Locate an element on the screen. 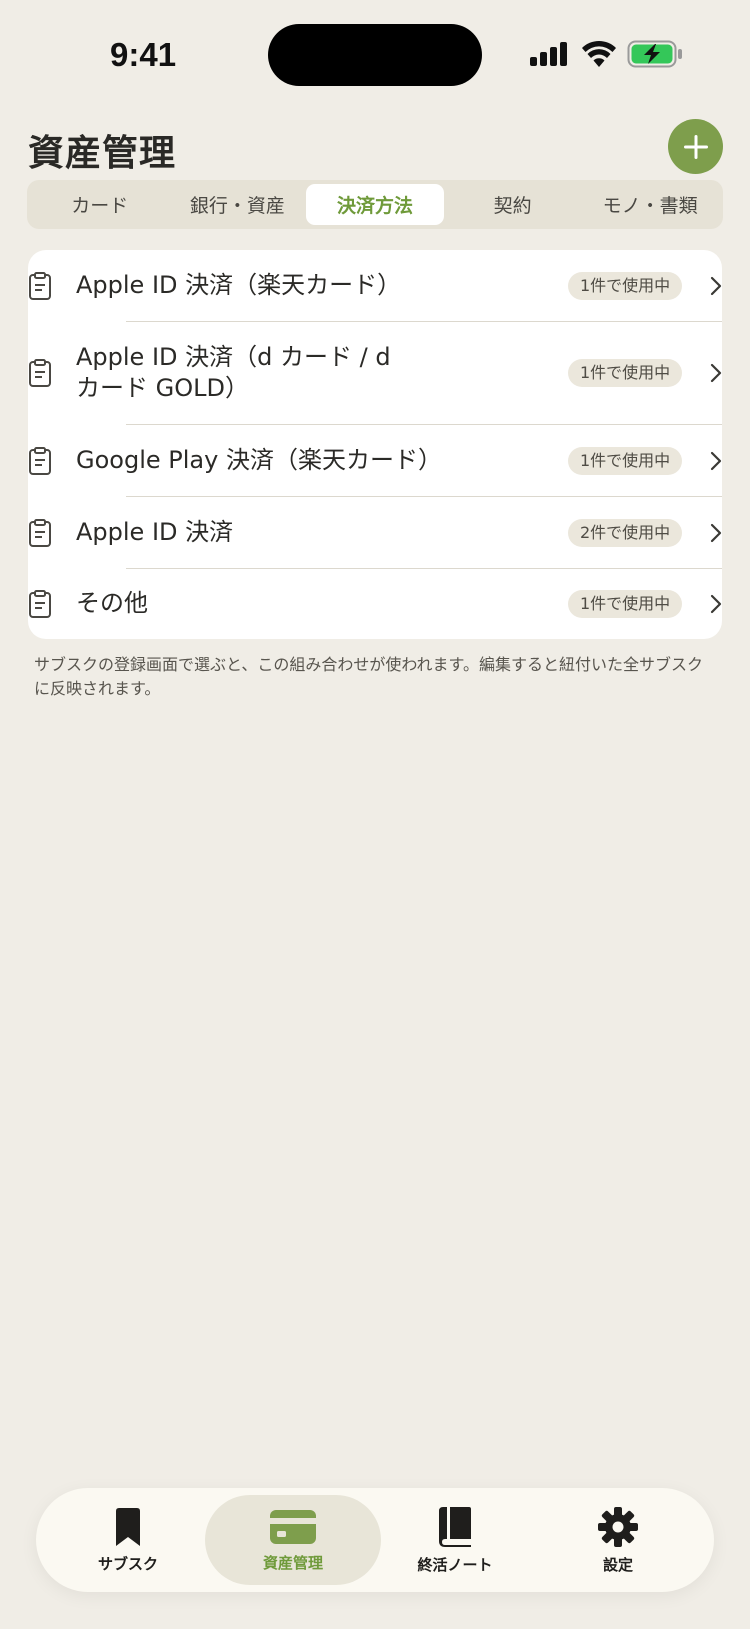 The width and height of the screenshot is (750, 1629). tab-items-documents: モノ・書類 is located at coordinates (650, 204).